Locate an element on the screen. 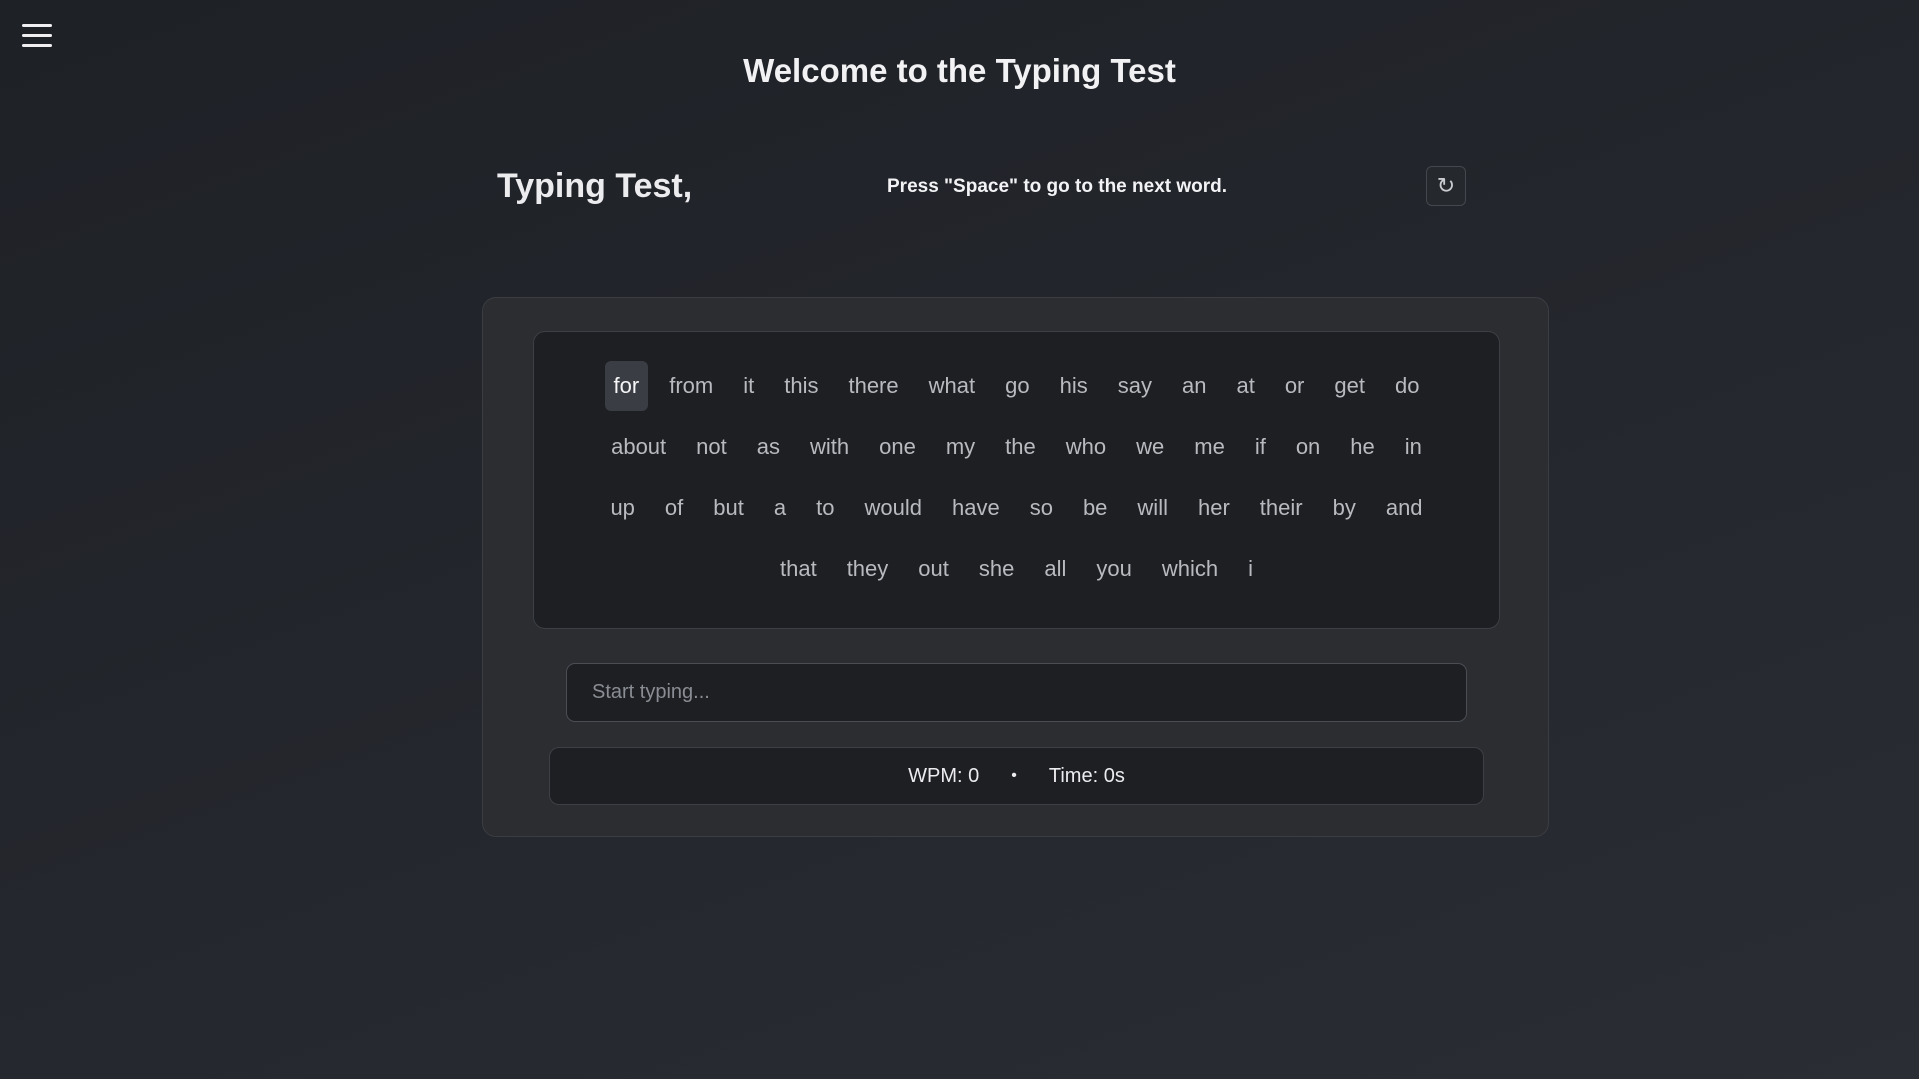  word: not is located at coordinates (711, 446).